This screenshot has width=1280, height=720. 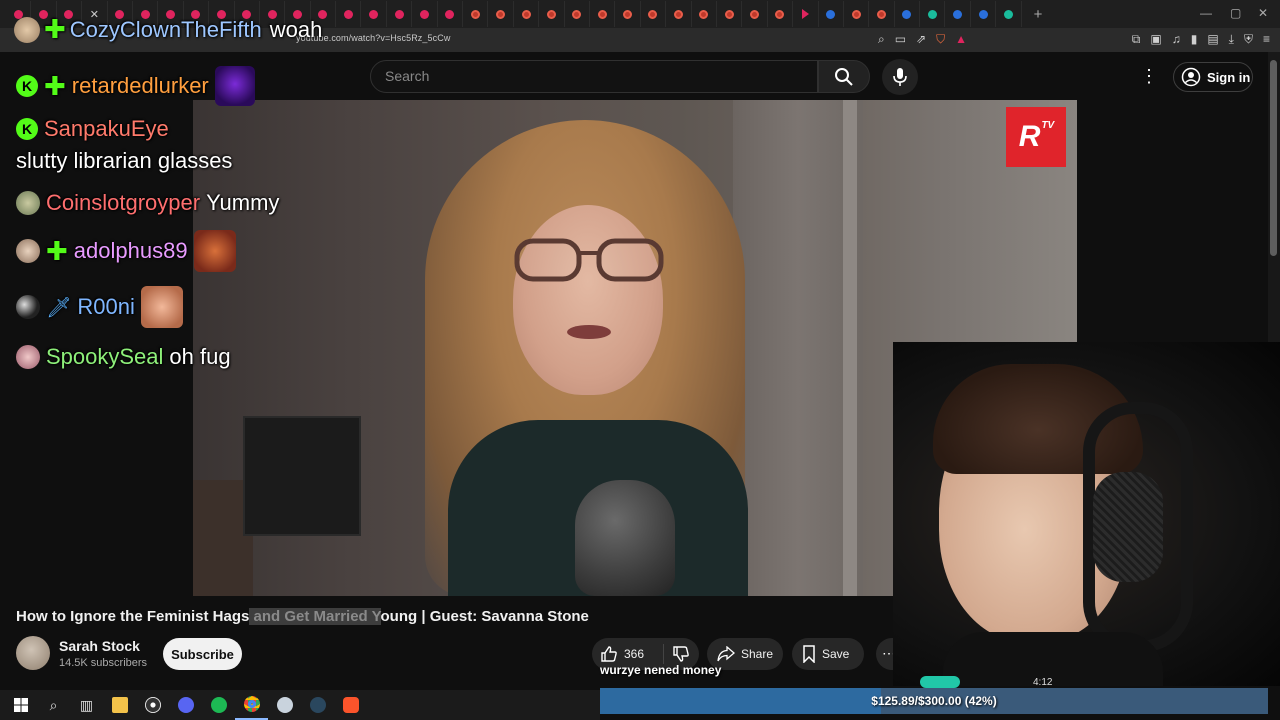 I want to click on steam-icon, so click(x=317, y=705).